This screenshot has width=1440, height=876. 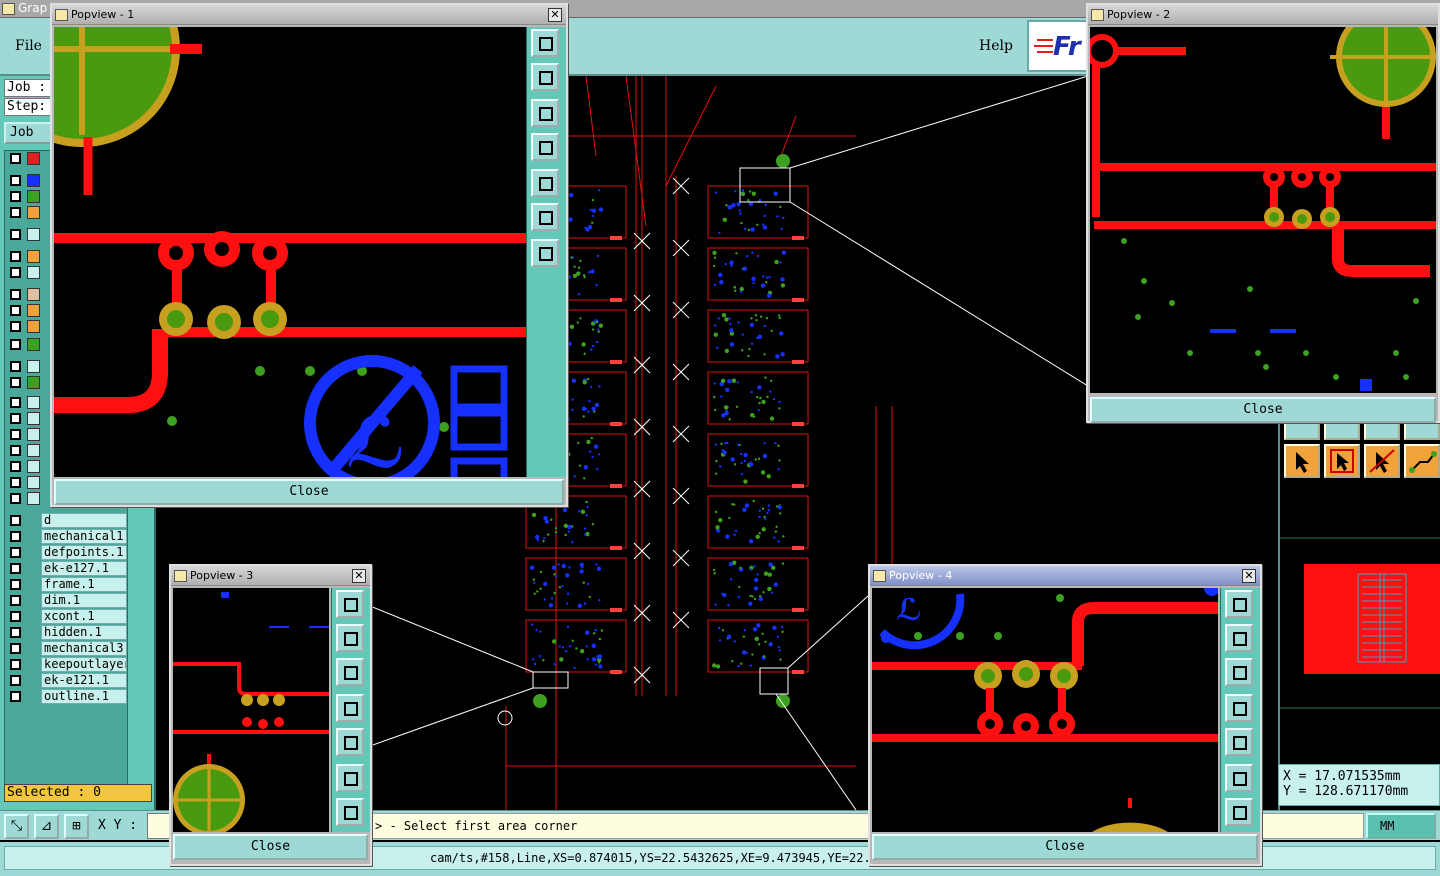 What do you see at coordinates (67, 584) in the screenshot?
I see `layer-row: frame.1` at bounding box center [67, 584].